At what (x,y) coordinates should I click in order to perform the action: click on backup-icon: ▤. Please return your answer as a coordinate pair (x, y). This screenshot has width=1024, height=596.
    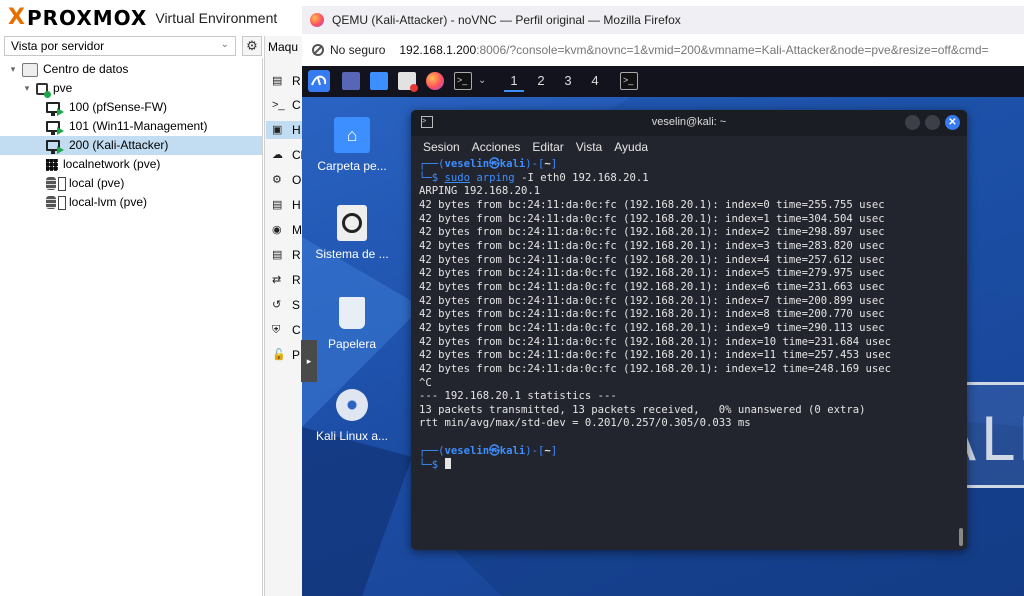
    Looking at the image, I should click on (277, 255).